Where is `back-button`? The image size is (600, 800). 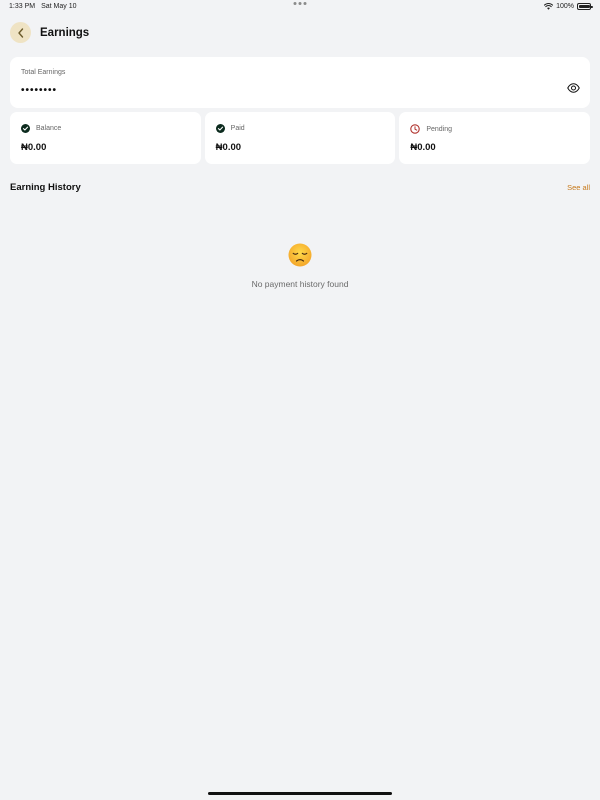 back-button is located at coordinates (20, 32).